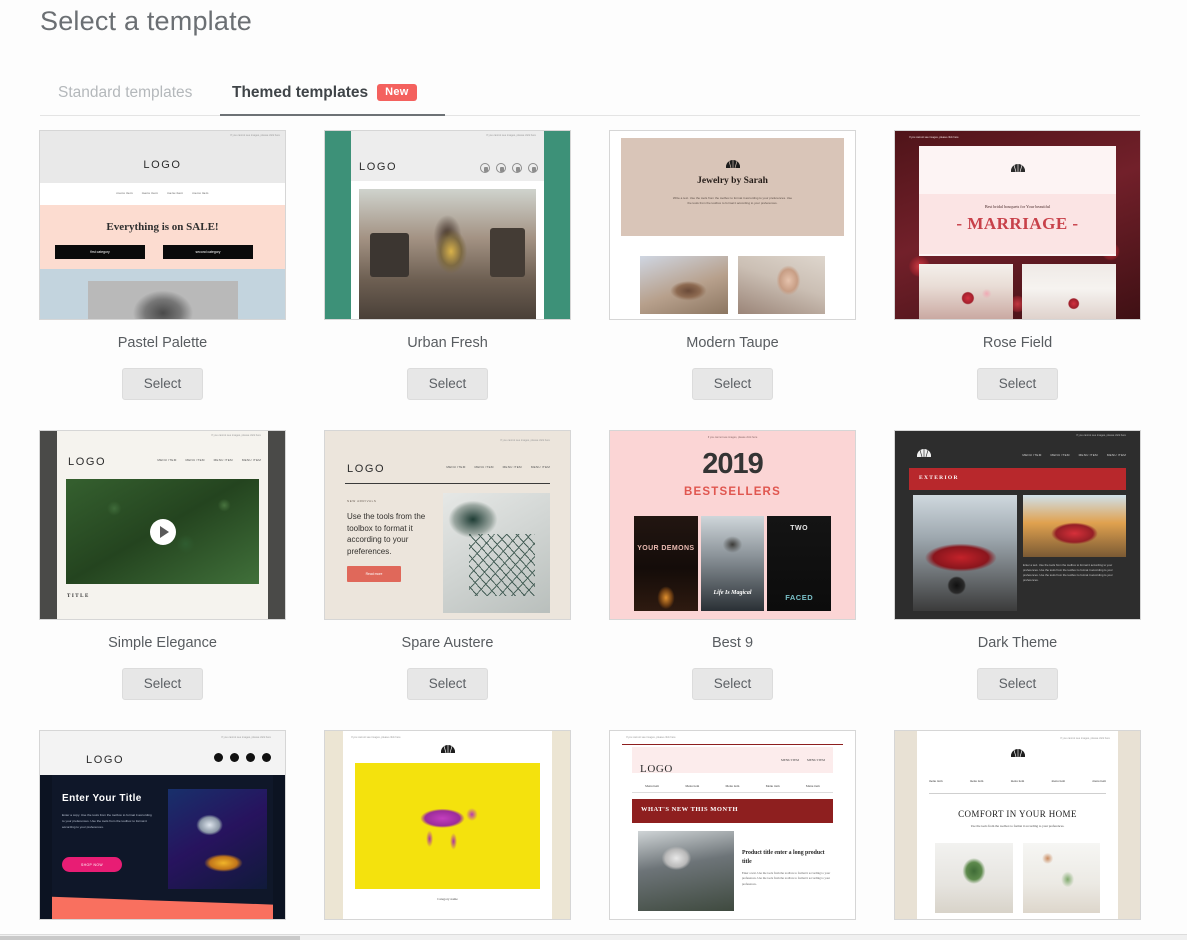  Describe the element at coordinates (732, 492) in the screenshot. I see `best-subtitle: BESTSELLERS` at that location.